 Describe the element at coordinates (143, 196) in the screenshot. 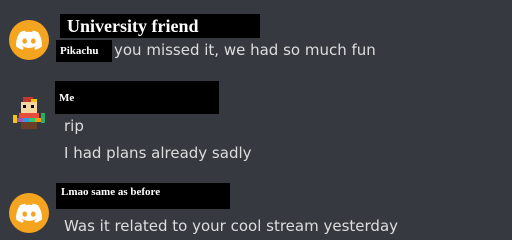

I see `author-name: Lmao same as before` at that location.